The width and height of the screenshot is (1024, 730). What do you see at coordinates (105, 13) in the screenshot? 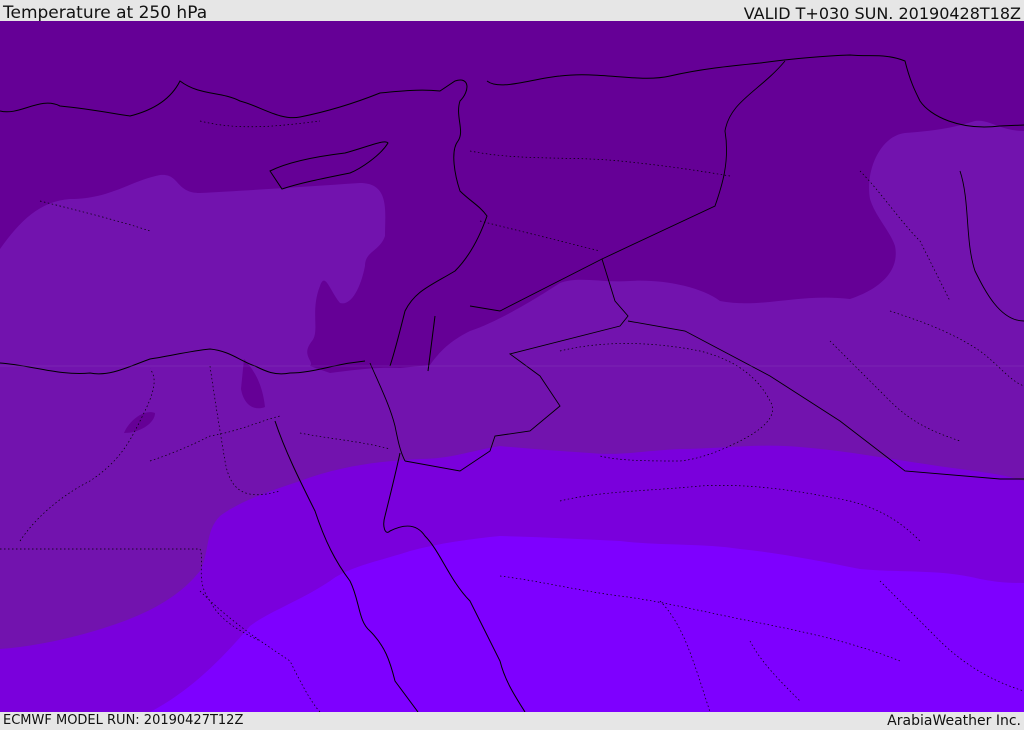
I see `map-title: Temperature at 250 hPa` at bounding box center [105, 13].